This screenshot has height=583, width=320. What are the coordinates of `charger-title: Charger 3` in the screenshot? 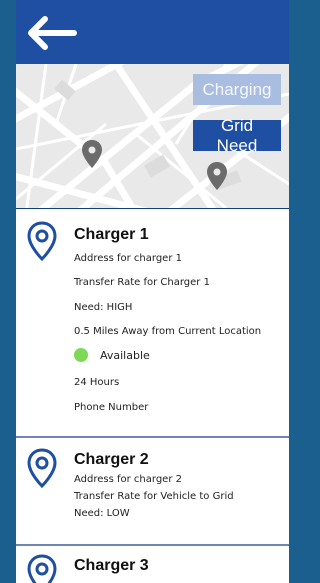 It's located at (111, 565).